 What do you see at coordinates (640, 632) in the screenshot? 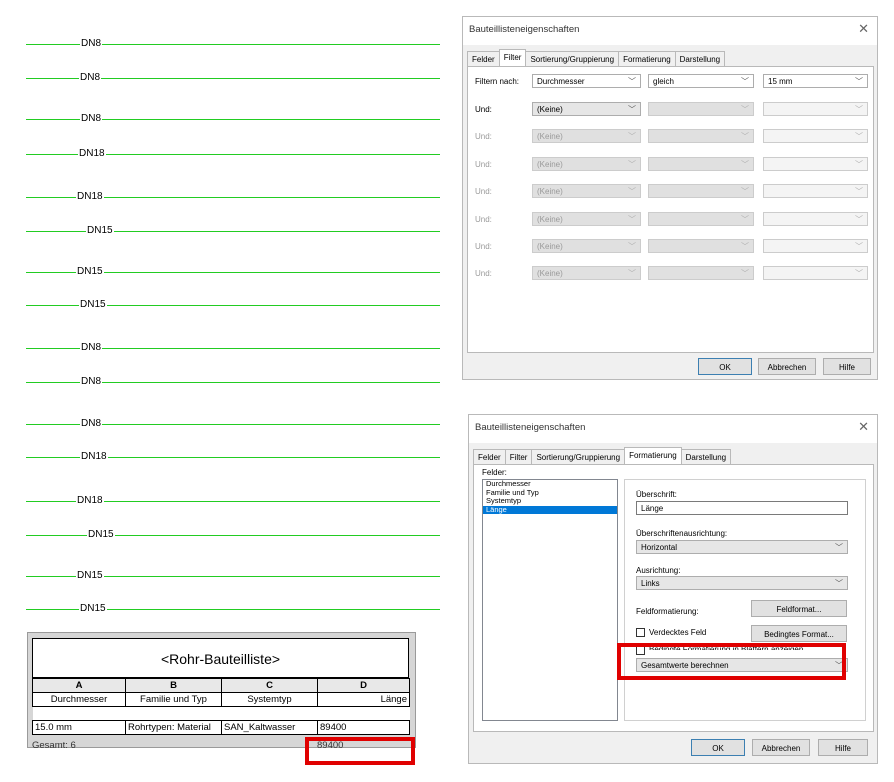
I see `hidden-field-checkbox` at bounding box center [640, 632].